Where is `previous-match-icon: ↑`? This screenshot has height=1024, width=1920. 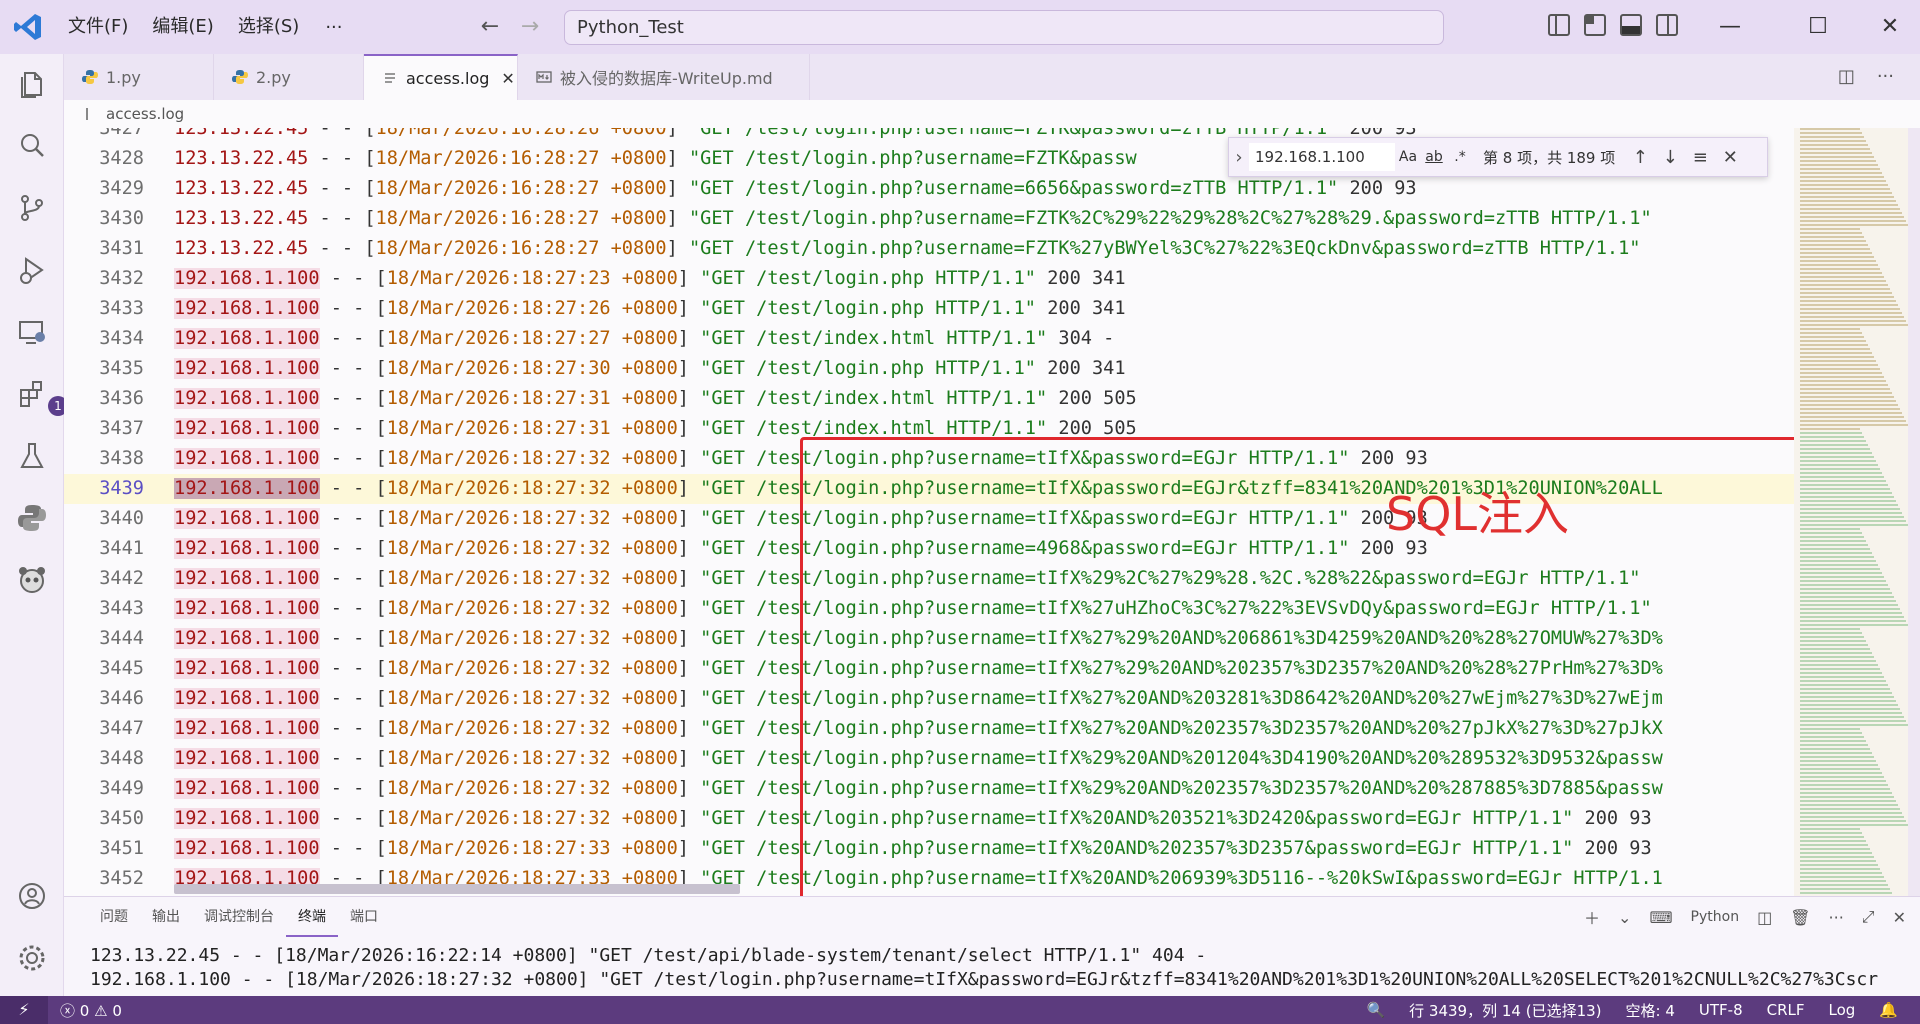 previous-match-icon: ↑ is located at coordinates (1640, 157).